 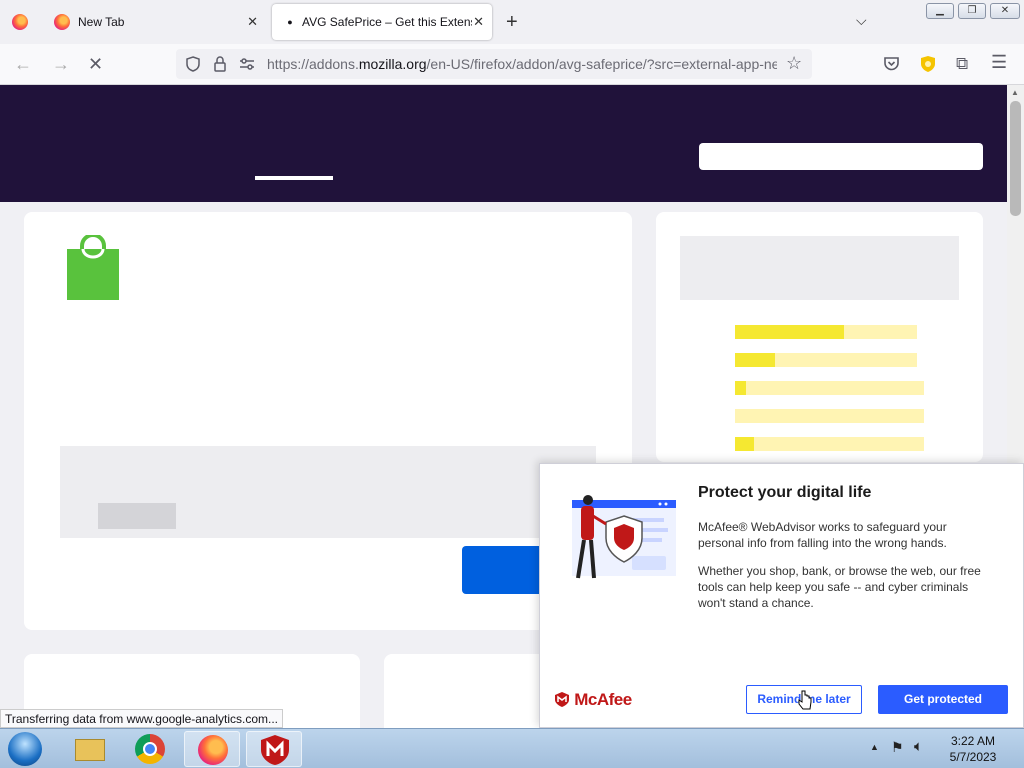 I want to click on popup-title: Protect your digital life, so click(x=785, y=492).